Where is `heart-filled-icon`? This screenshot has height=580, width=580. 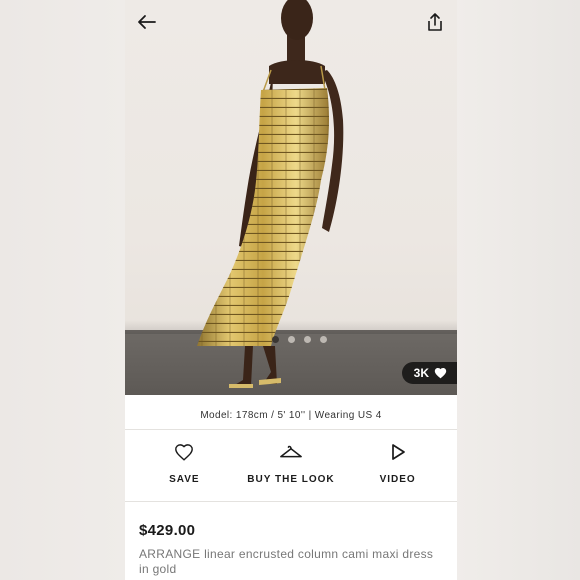
heart-filled-icon is located at coordinates (440, 373).